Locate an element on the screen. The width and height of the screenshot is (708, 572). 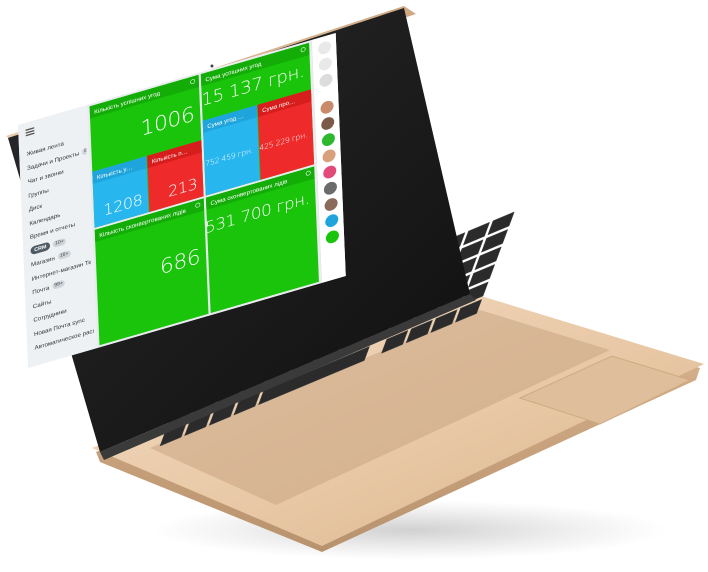
tile-value: 213 is located at coordinates (182, 188).